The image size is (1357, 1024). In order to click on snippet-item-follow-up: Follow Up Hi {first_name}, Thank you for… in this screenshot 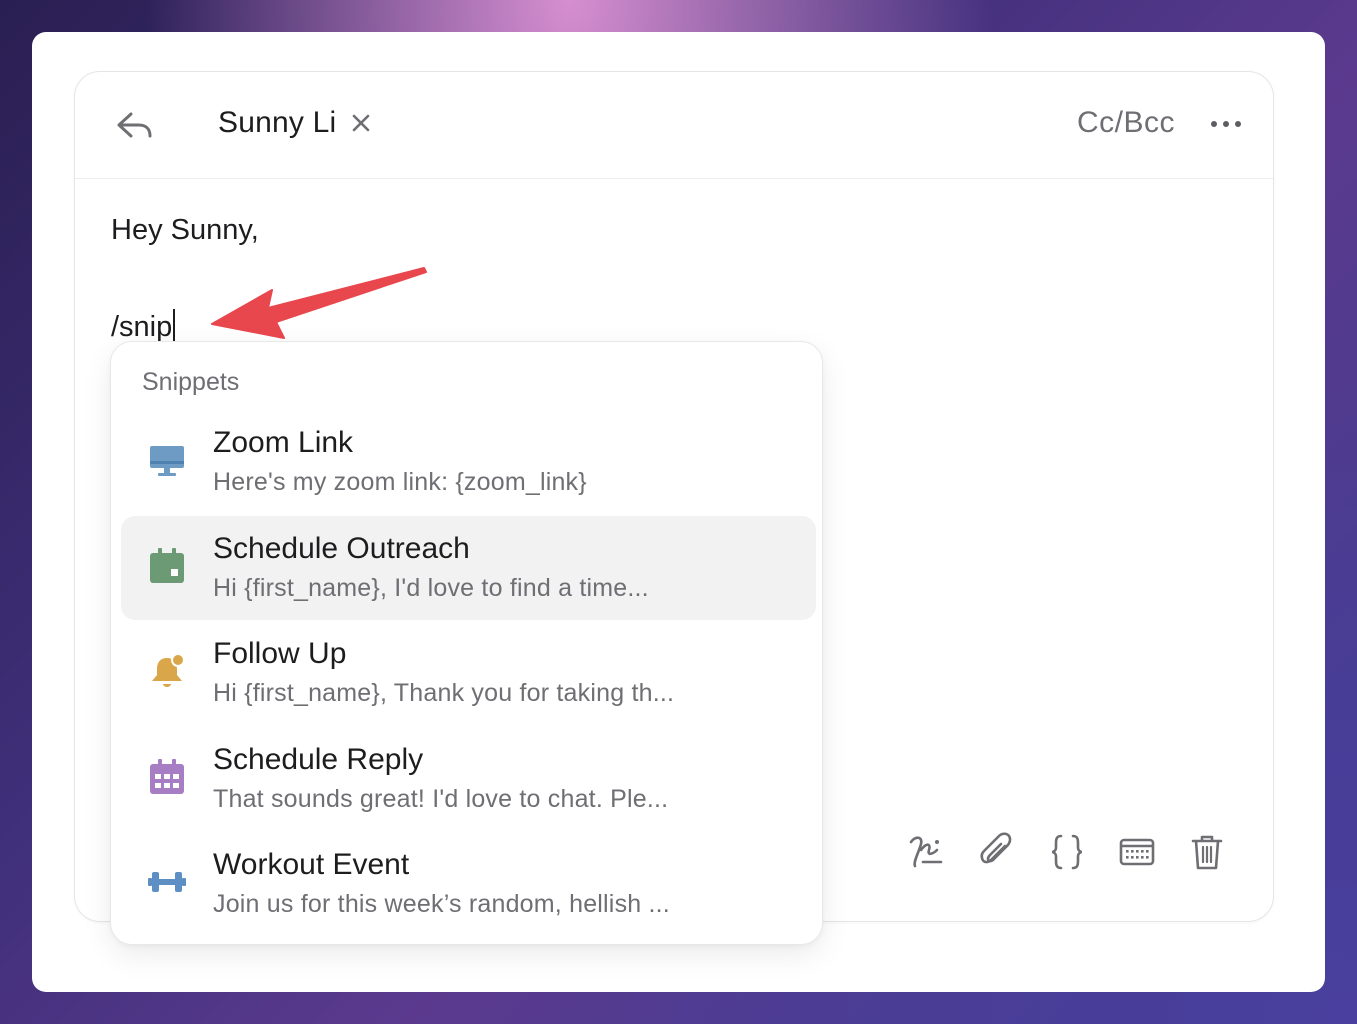, I will do `click(468, 673)`.